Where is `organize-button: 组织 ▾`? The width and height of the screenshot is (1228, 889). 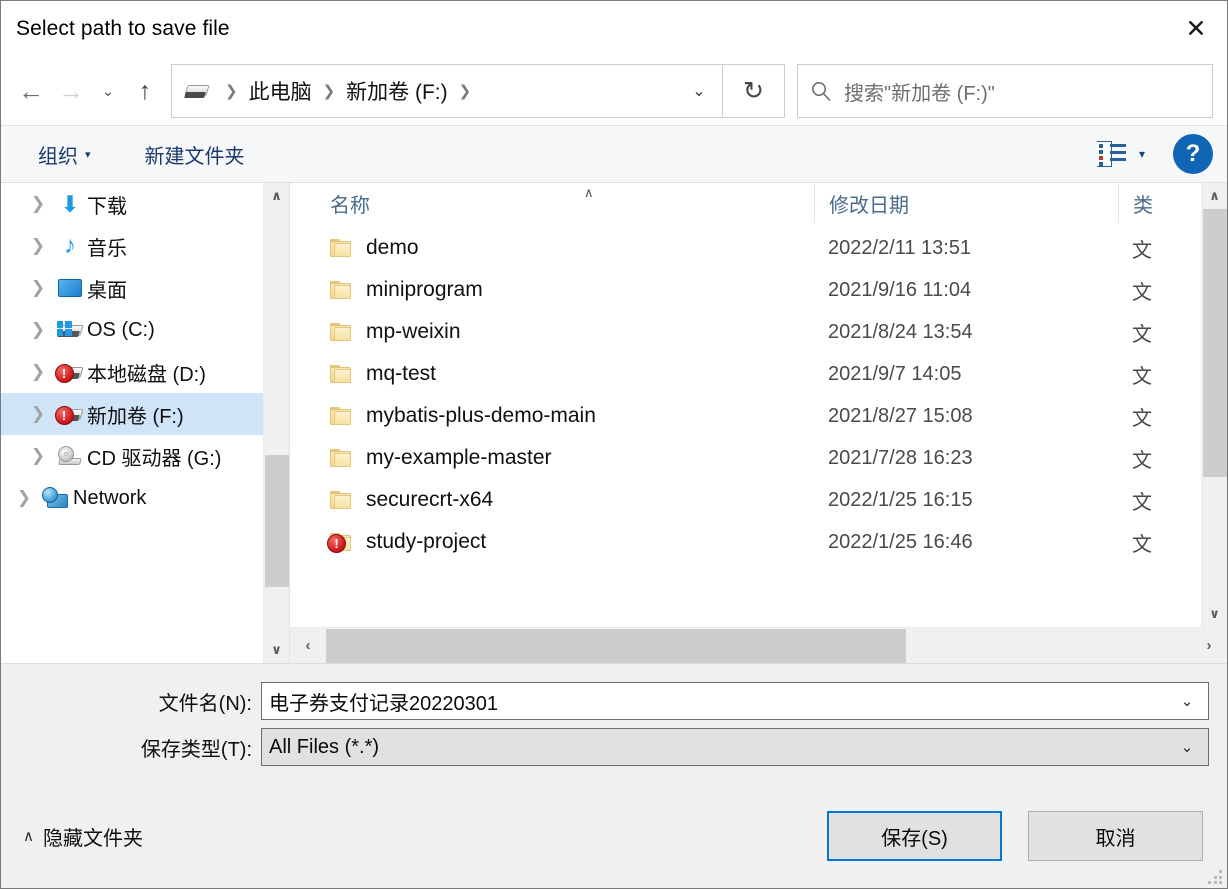
organize-button: 组织 ▾ is located at coordinates (64, 154).